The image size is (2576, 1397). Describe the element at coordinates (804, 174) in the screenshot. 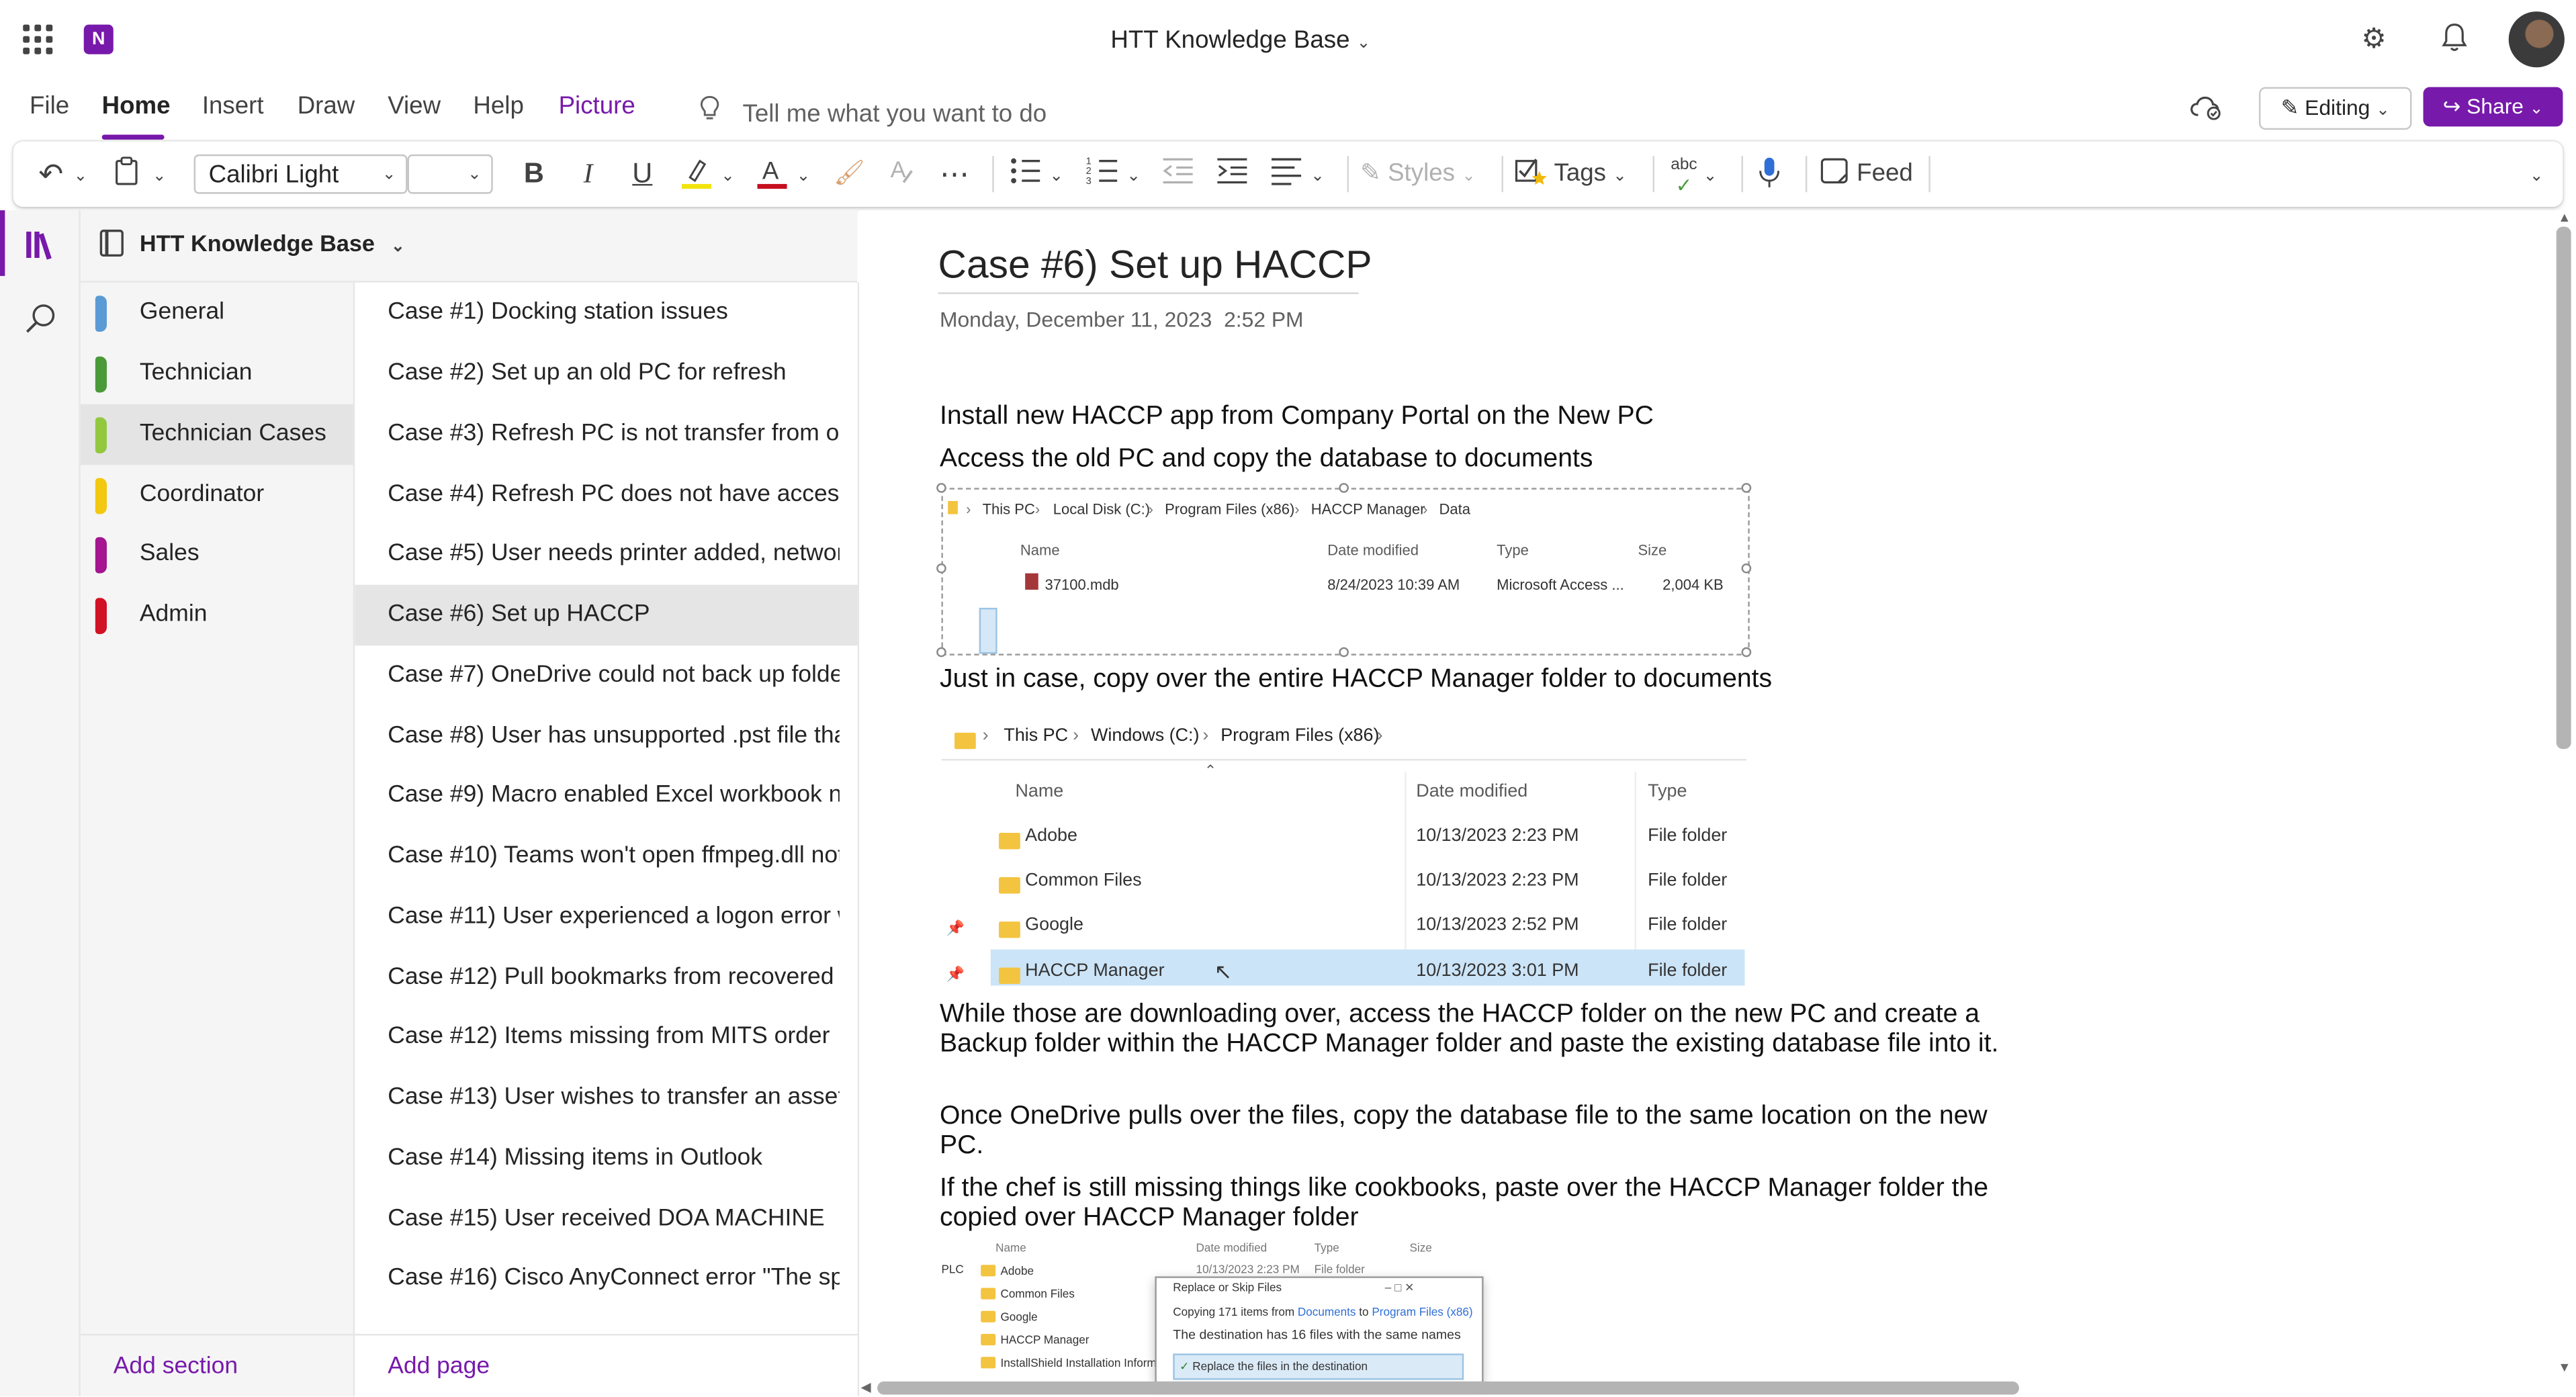

I see `font-color-dropdown-icon: ⌄` at that location.